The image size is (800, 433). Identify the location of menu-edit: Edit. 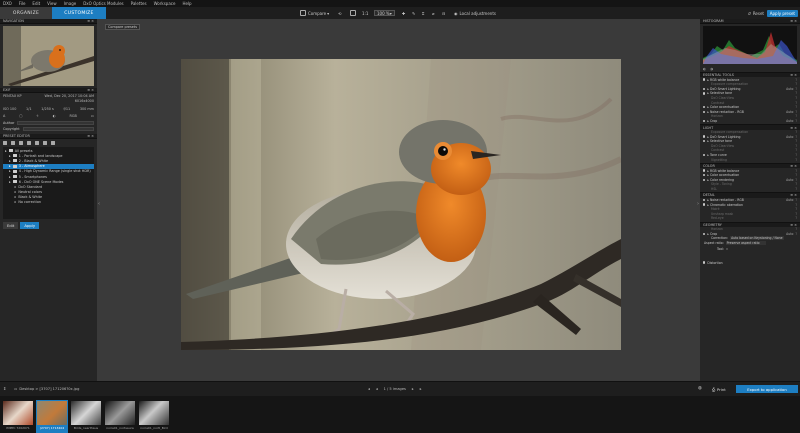
(36, 3).